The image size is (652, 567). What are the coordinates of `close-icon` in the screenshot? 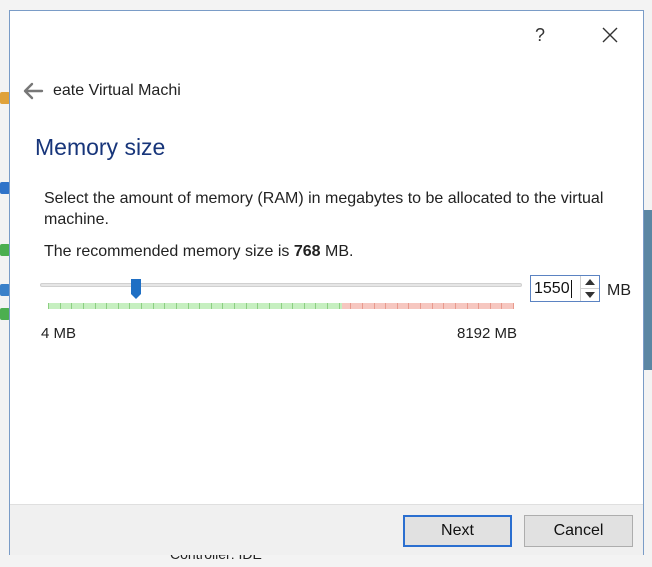 It's located at (610, 35).